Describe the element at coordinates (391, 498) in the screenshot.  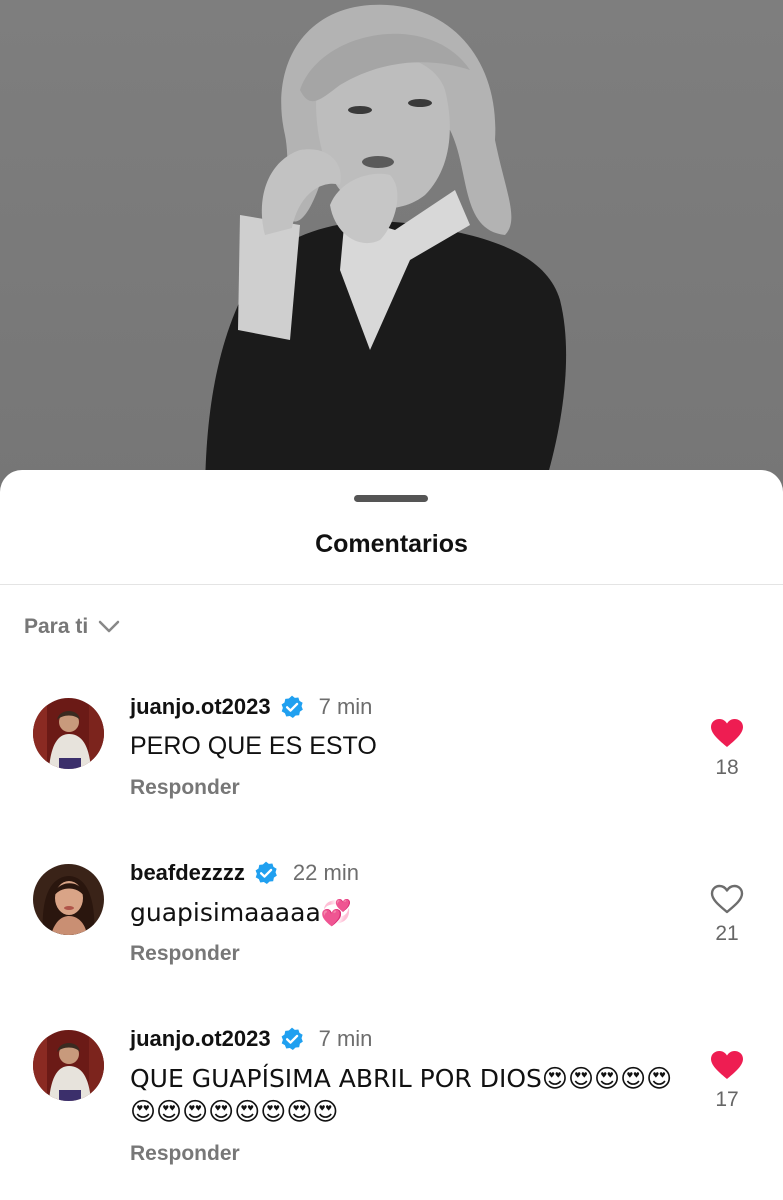
I see `sheet-drag-handle` at that location.